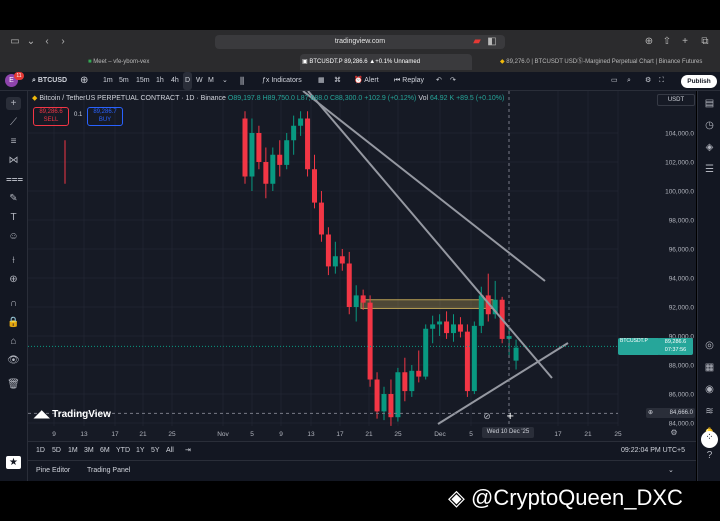 The width and height of the screenshot is (720, 521). I want to click on candle-style-icon: ⫼, so click(242, 81).